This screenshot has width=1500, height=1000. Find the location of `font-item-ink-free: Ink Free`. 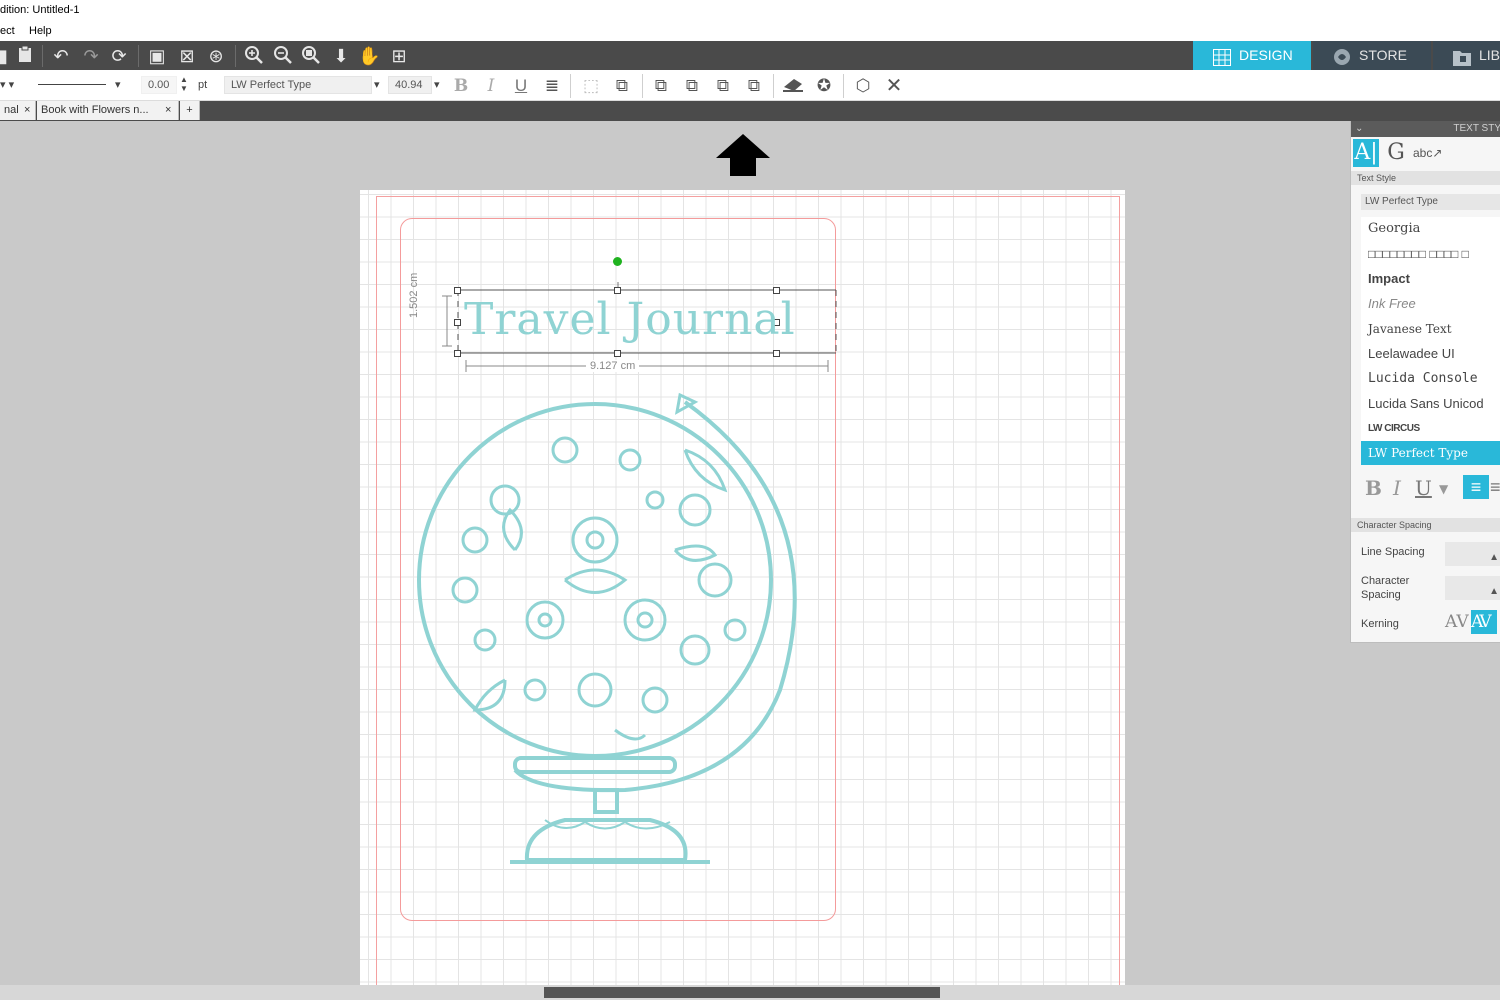

font-item-ink-free: Ink Free is located at coordinates (1430, 304).